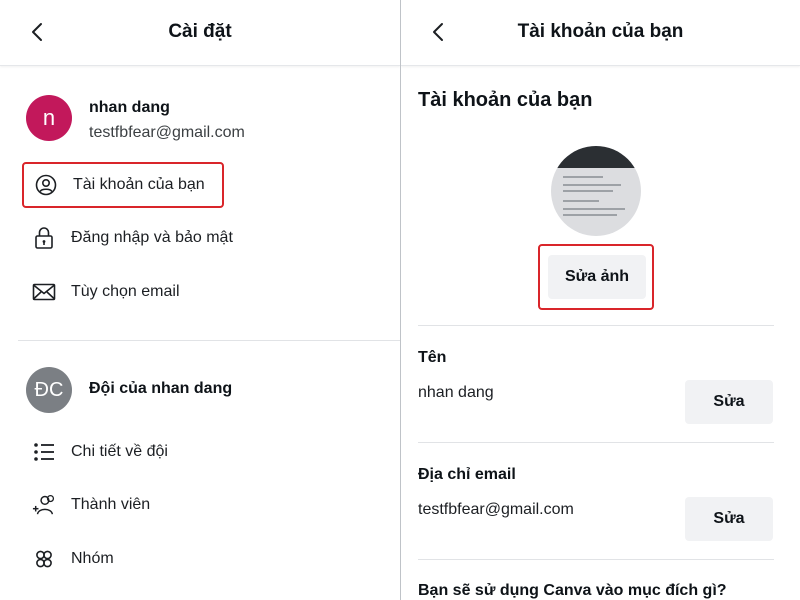 The height and width of the screenshot is (600, 800). What do you see at coordinates (167, 132) in the screenshot?
I see `profile-email: testfbfear@gmail.com` at bounding box center [167, 132].